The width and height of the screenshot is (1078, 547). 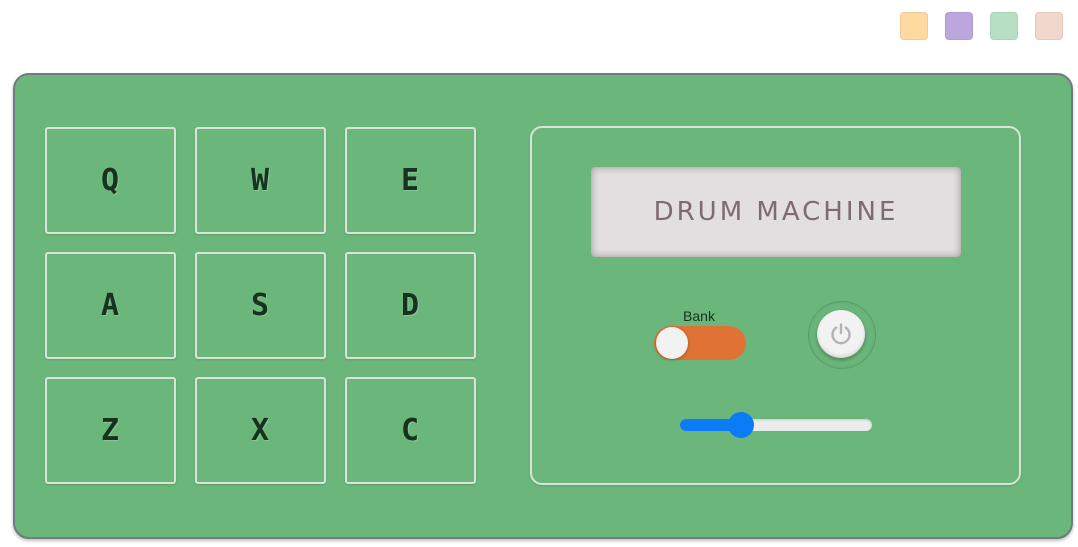 I want to click on power-button, so click(x=841, y=334).